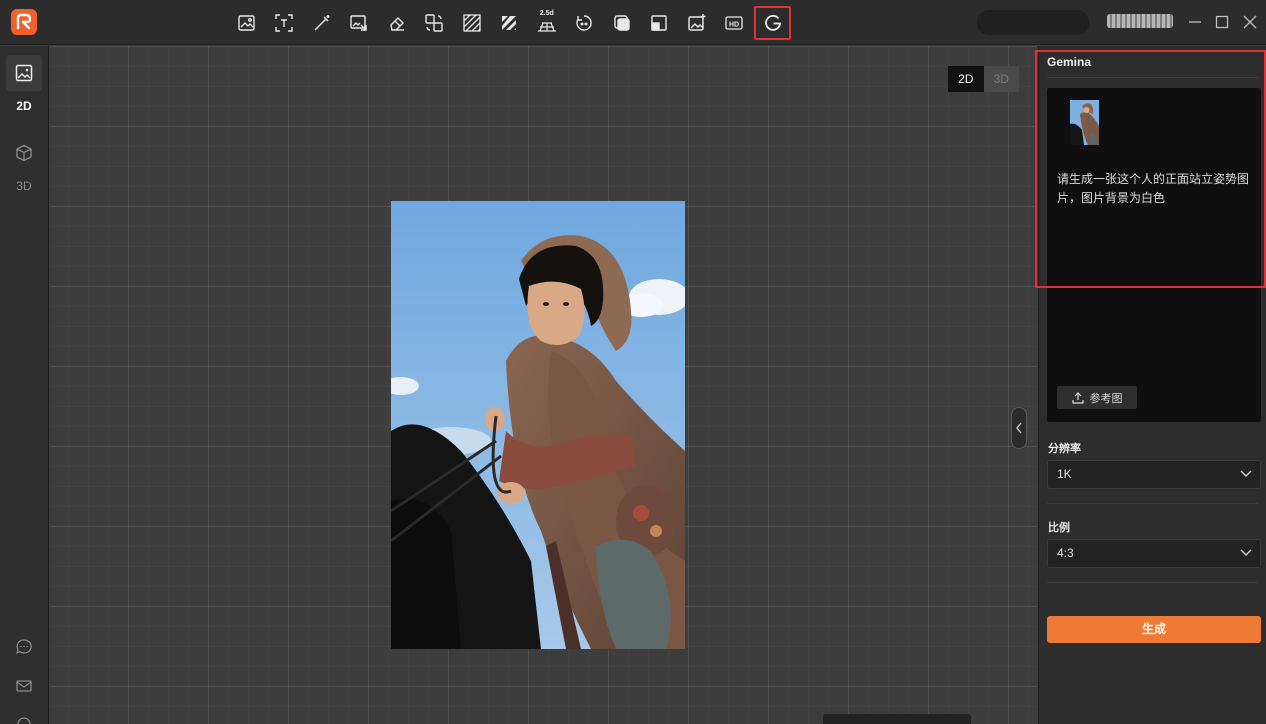 The width and height of the screenshot is (1266, 724). Describe the element at coordinates (734, 25) in the screenshot. I see `hd-label: HD` at that location.